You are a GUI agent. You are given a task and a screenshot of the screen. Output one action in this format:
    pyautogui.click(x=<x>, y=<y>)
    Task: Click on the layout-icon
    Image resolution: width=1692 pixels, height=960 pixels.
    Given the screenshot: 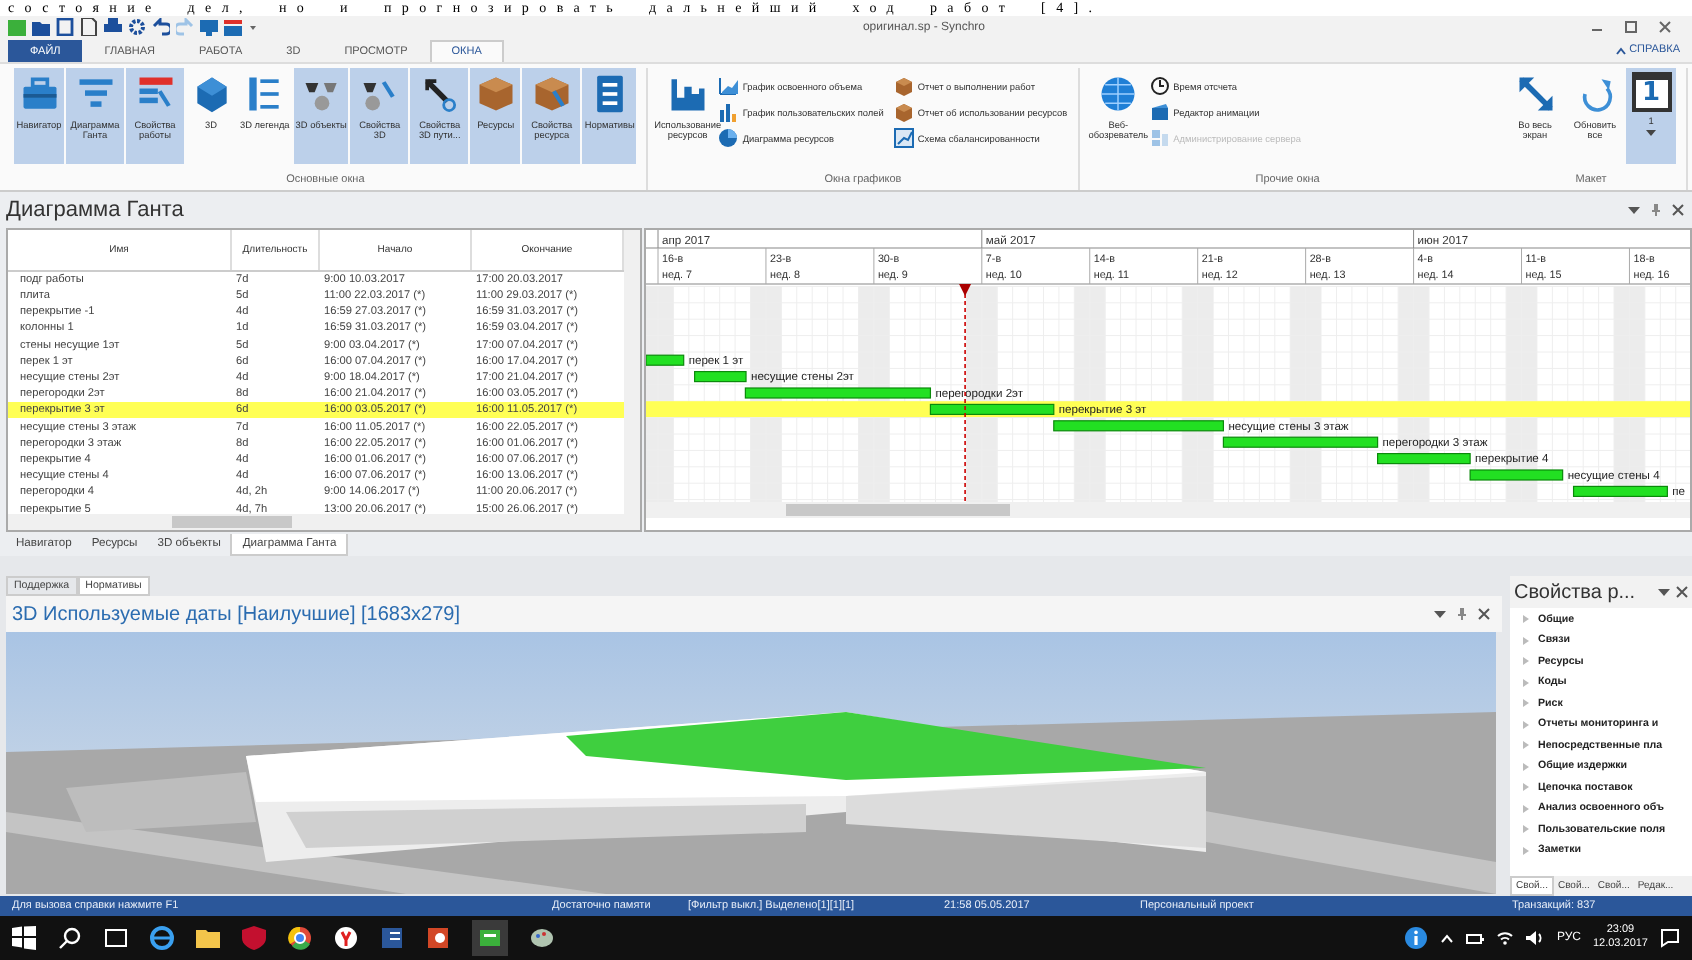 What is the action you would take?
    pyautogui.click(x=233, y=27)
    